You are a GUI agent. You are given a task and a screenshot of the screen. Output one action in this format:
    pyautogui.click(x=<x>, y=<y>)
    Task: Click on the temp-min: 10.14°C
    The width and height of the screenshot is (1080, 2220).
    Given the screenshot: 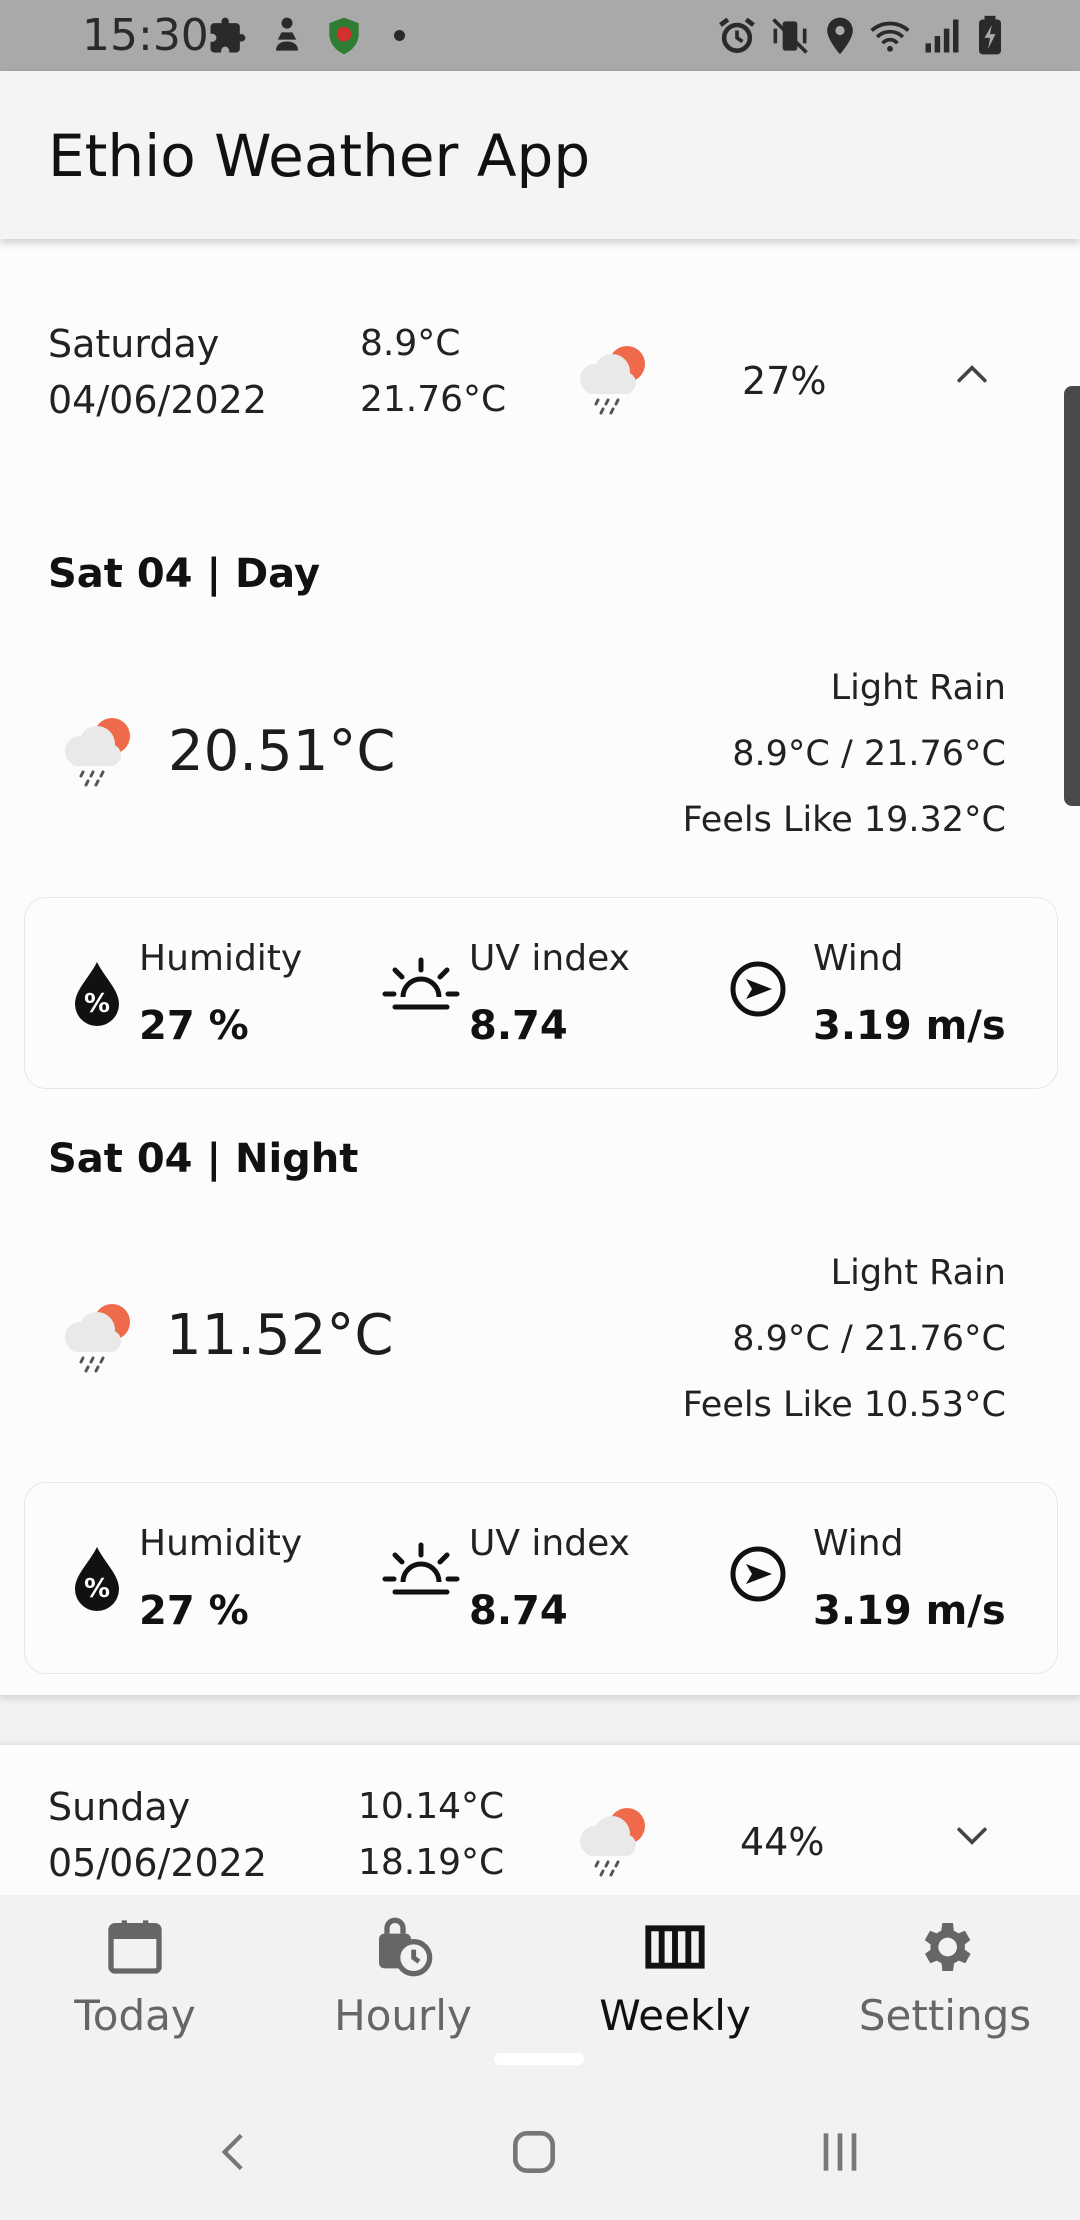 What is the action you would take?
    pyautogui.click(x=431, y=1806)
    